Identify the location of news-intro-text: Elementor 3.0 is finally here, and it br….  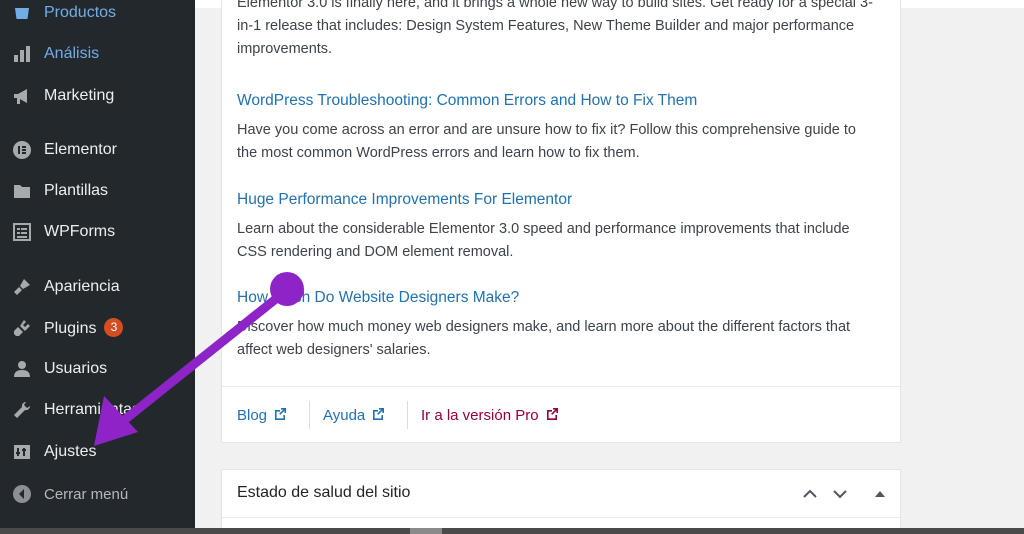
(555, 28).